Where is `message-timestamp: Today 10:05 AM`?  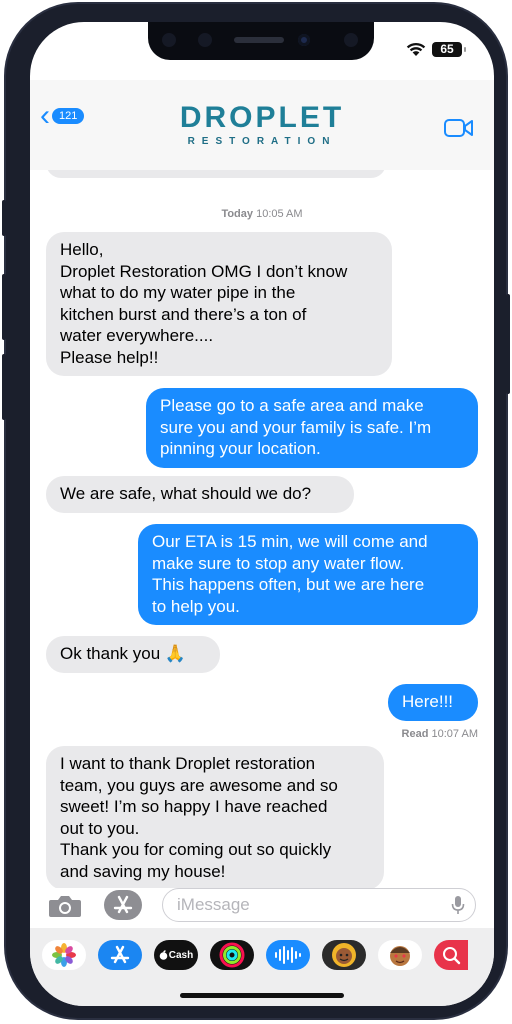 message-timestamp: Today 10:05 AM is located at coordinates (262, 214).